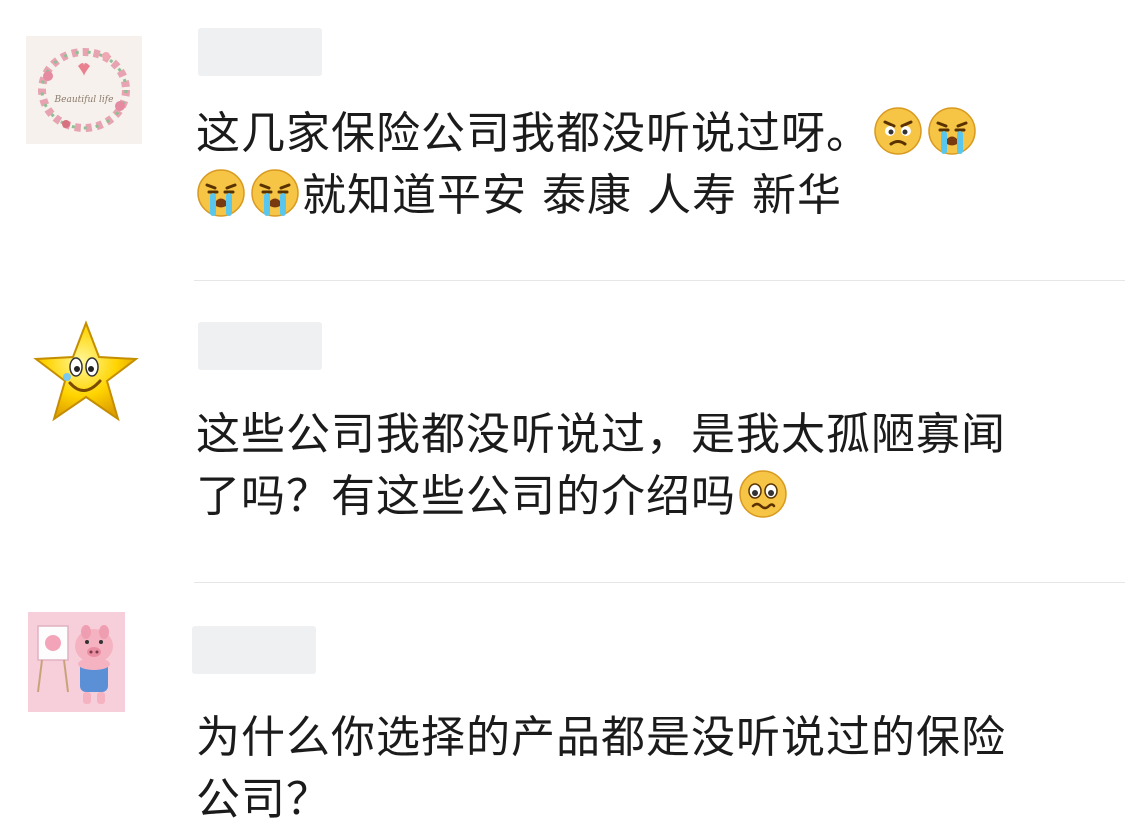 The width and height of the screenshot is (1125, 831). What do you see at coordinates (533, 133) in the screenshot?
I see `comment-line: 这几家保险公司我都没听说过呀。` at bounding box center [533, 133].